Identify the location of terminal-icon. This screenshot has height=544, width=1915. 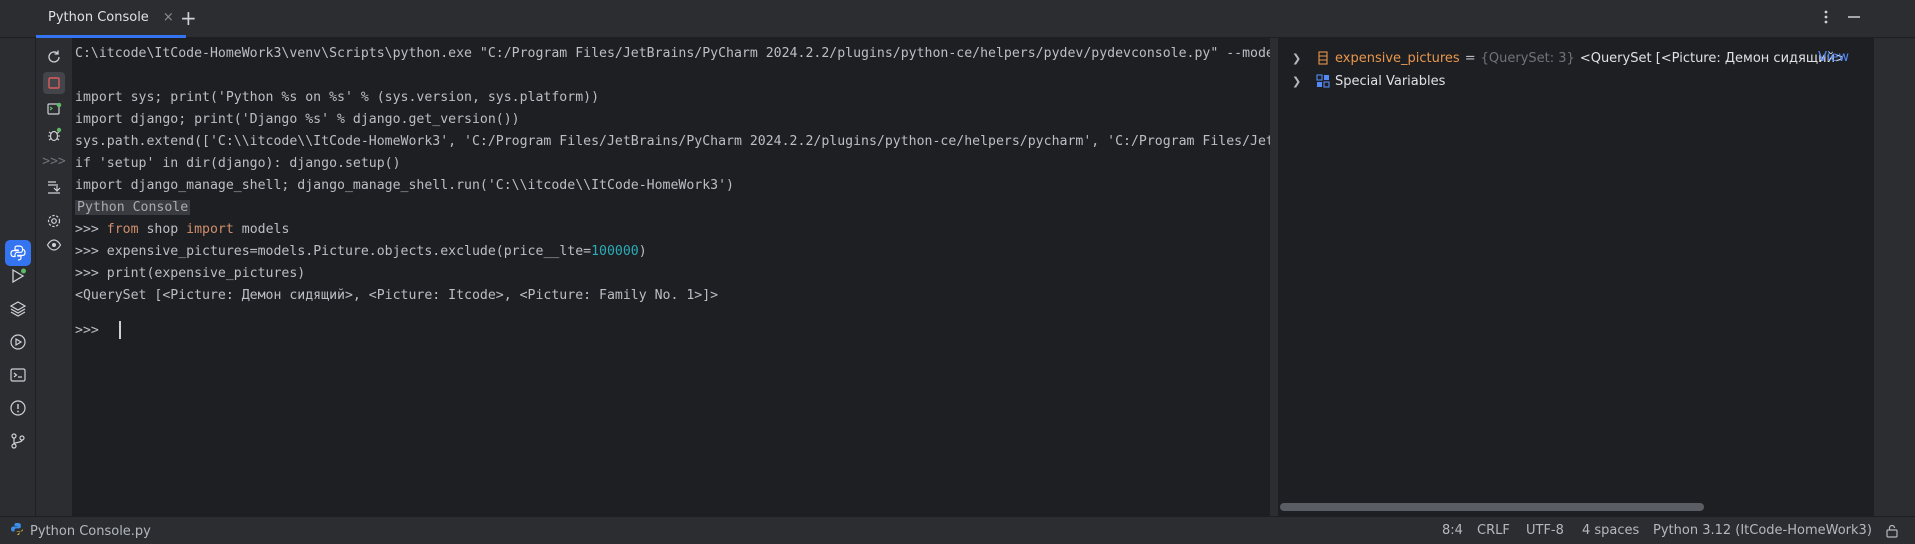
(18, 375).